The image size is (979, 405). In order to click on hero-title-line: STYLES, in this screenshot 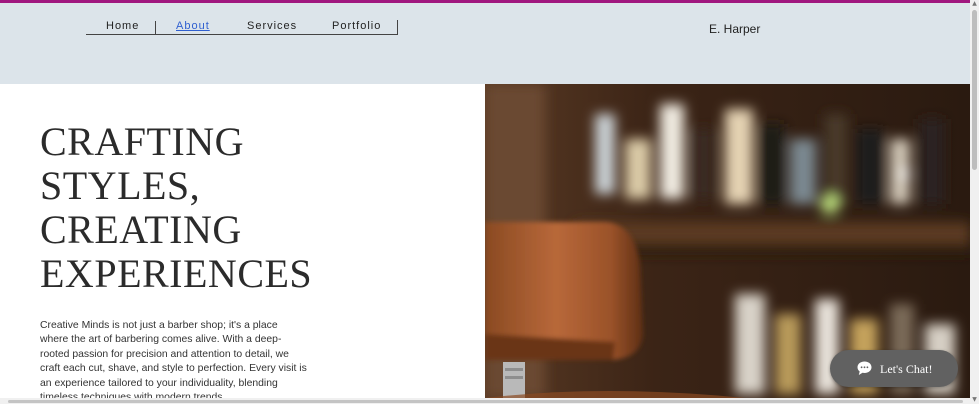, I will do `click(120, 185)`.